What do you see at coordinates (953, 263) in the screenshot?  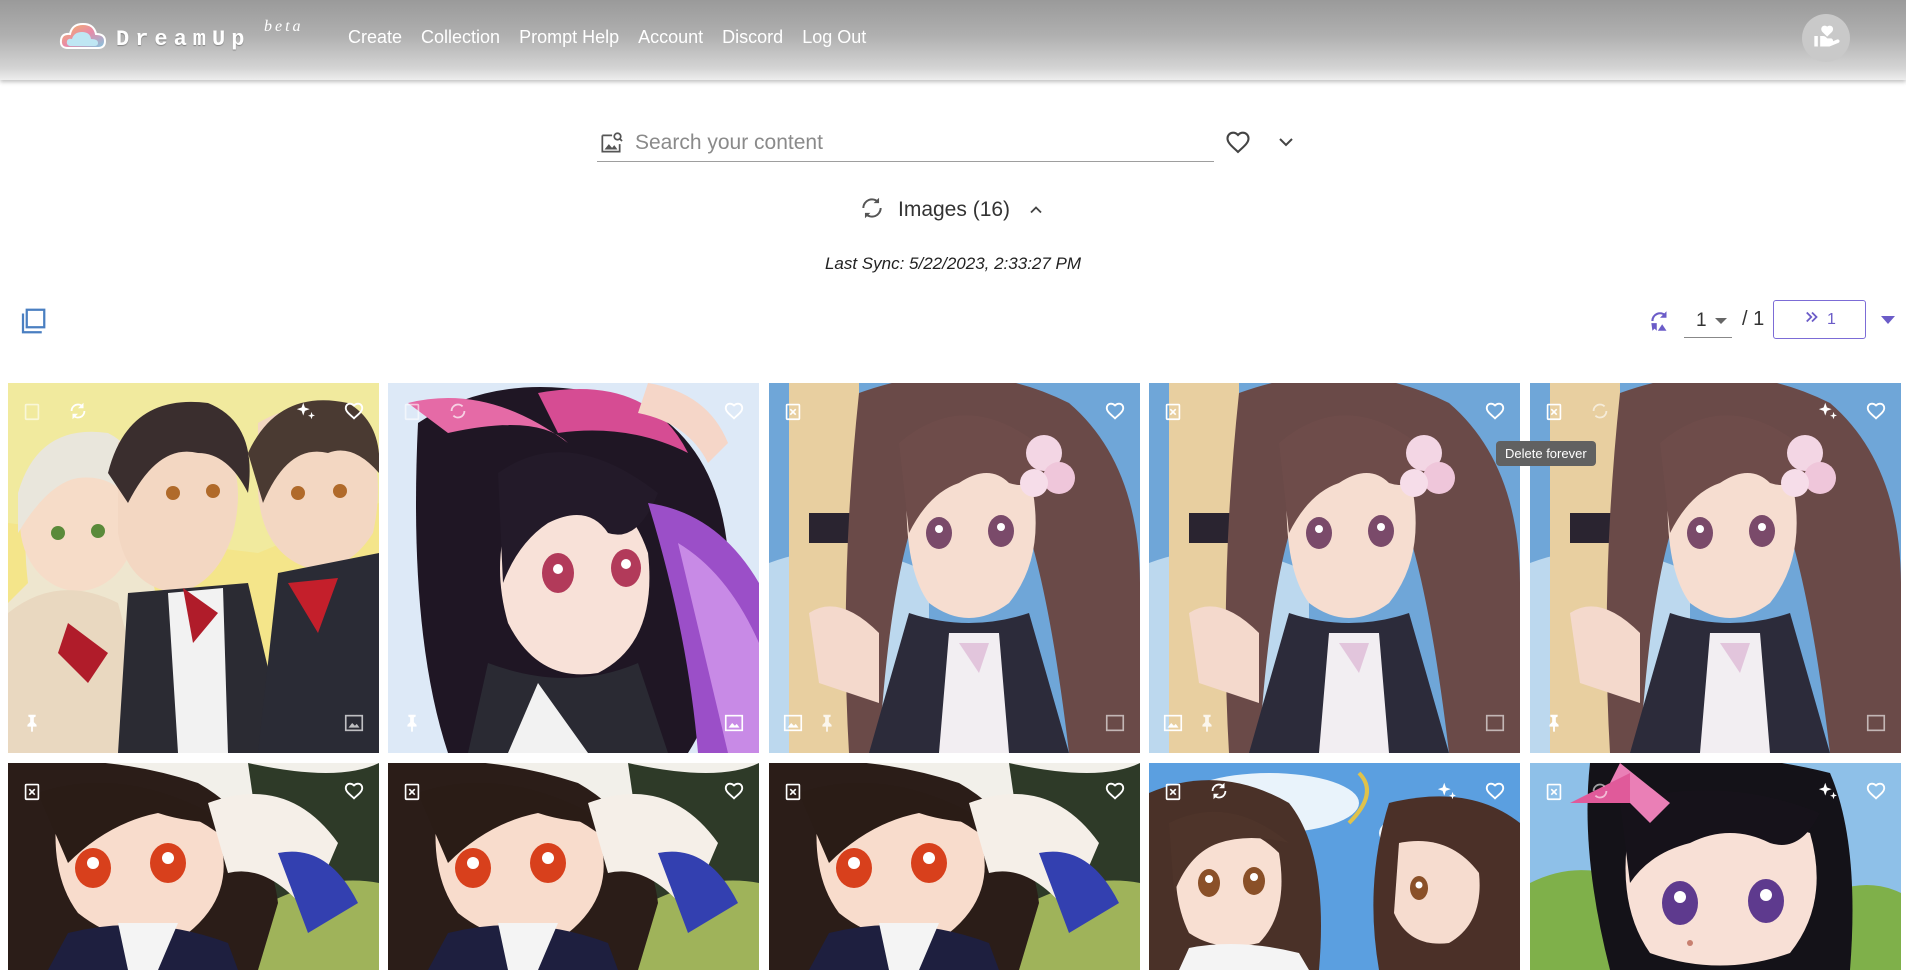 I see `last-sync-text: Last Sync: 5/22/2023, 2:33:27 PM` at bounding box center [953, 263].